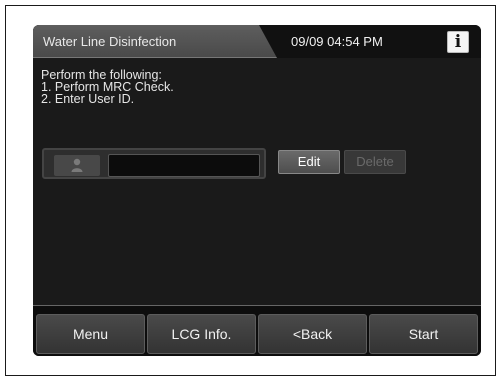  What do you see at coordinates (110, 41) in the screenshot?
I see `screen-title: Water Line Disinfection` at bounding box center [110, 41].